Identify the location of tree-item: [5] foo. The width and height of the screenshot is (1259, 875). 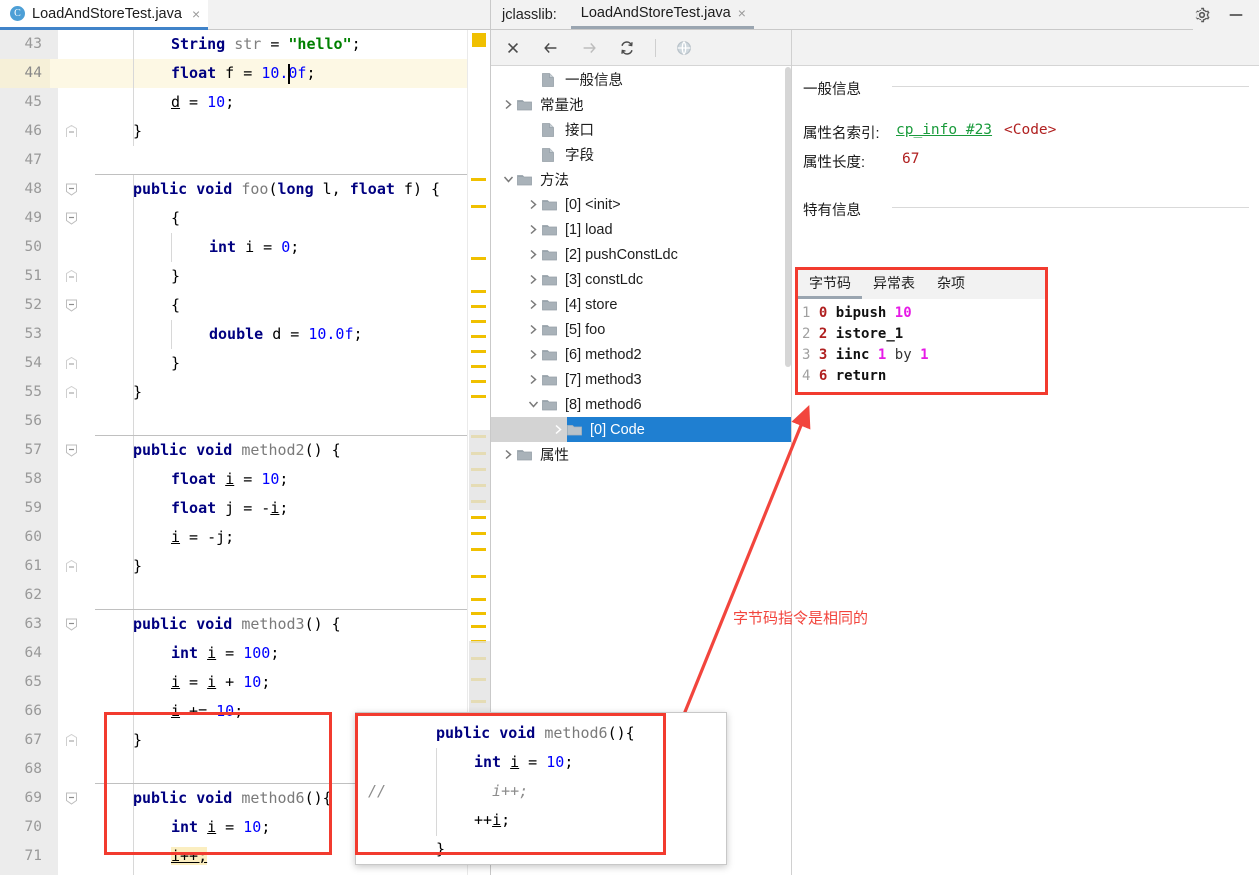
(641, 329).